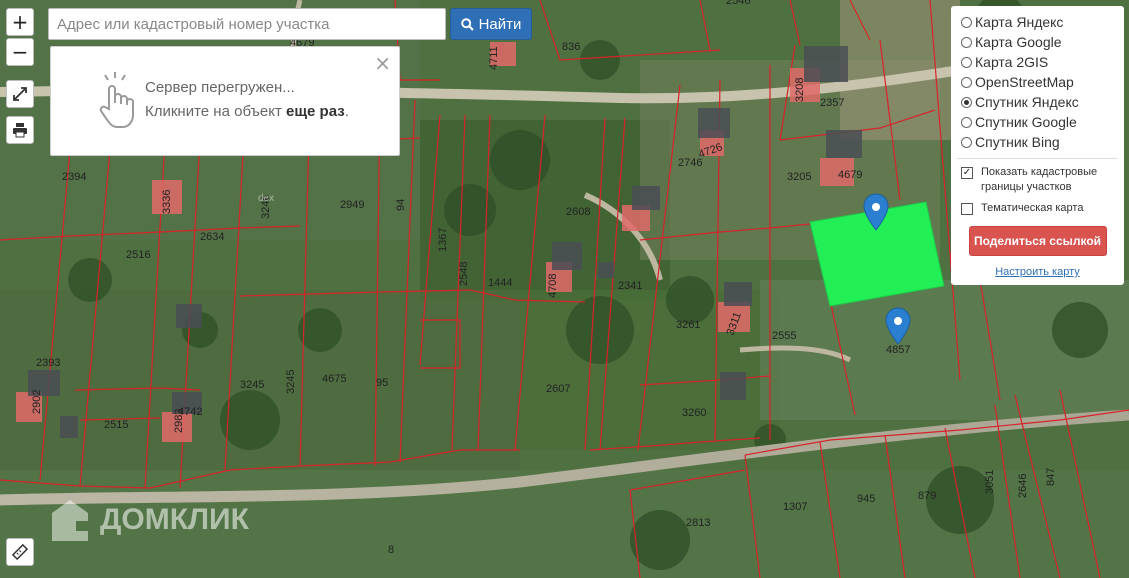  What do you see at coordinates (1037, 180) in the screenshot?
I see `show-boundaries-checkbox: ✓ Показать кадастровые границы участков` at bounding box center [1037, 180].